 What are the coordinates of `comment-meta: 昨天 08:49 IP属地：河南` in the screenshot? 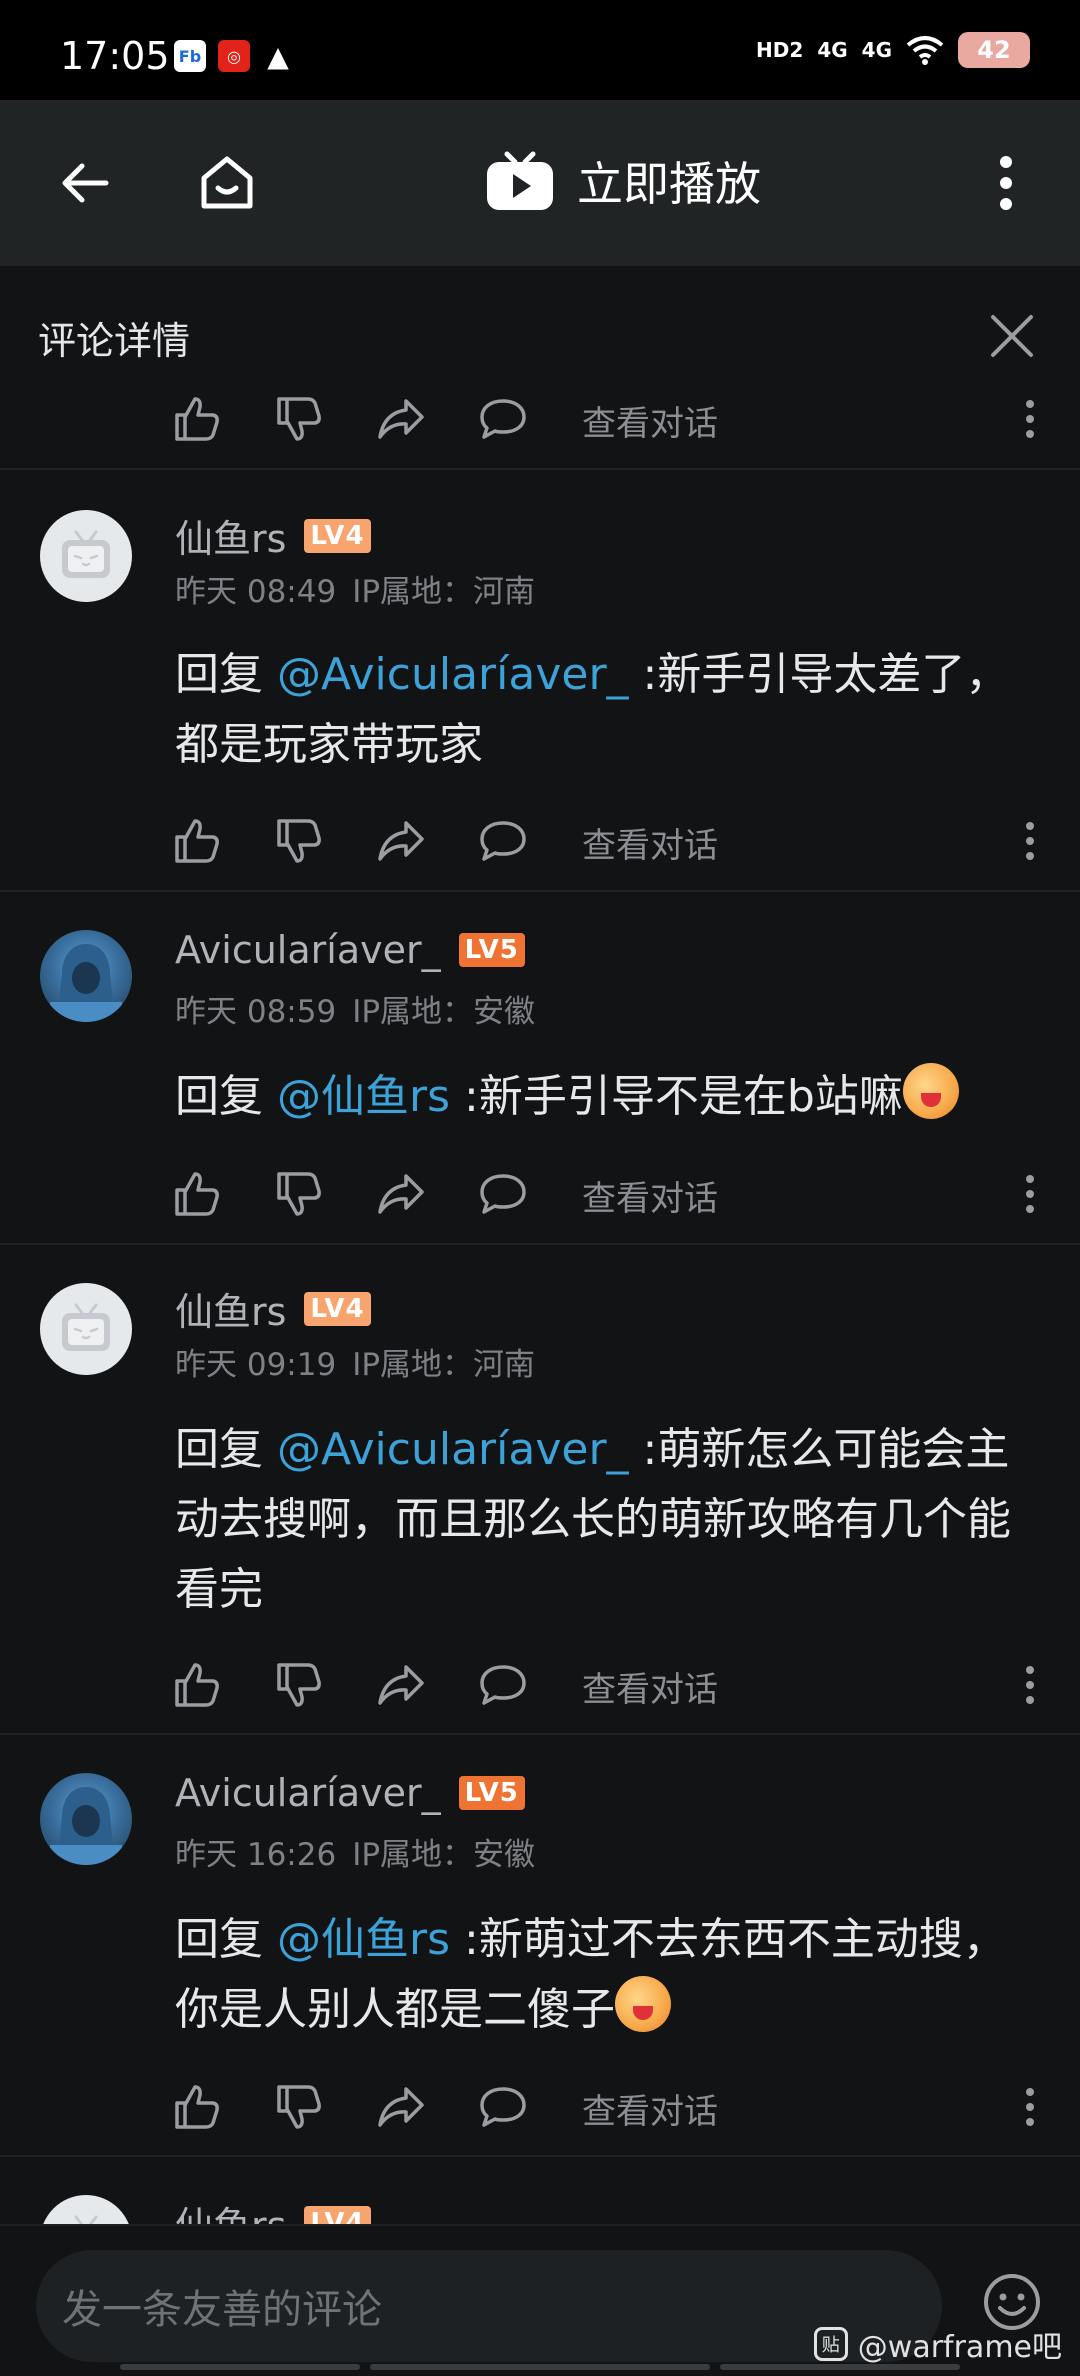 It's located at (355, 588).